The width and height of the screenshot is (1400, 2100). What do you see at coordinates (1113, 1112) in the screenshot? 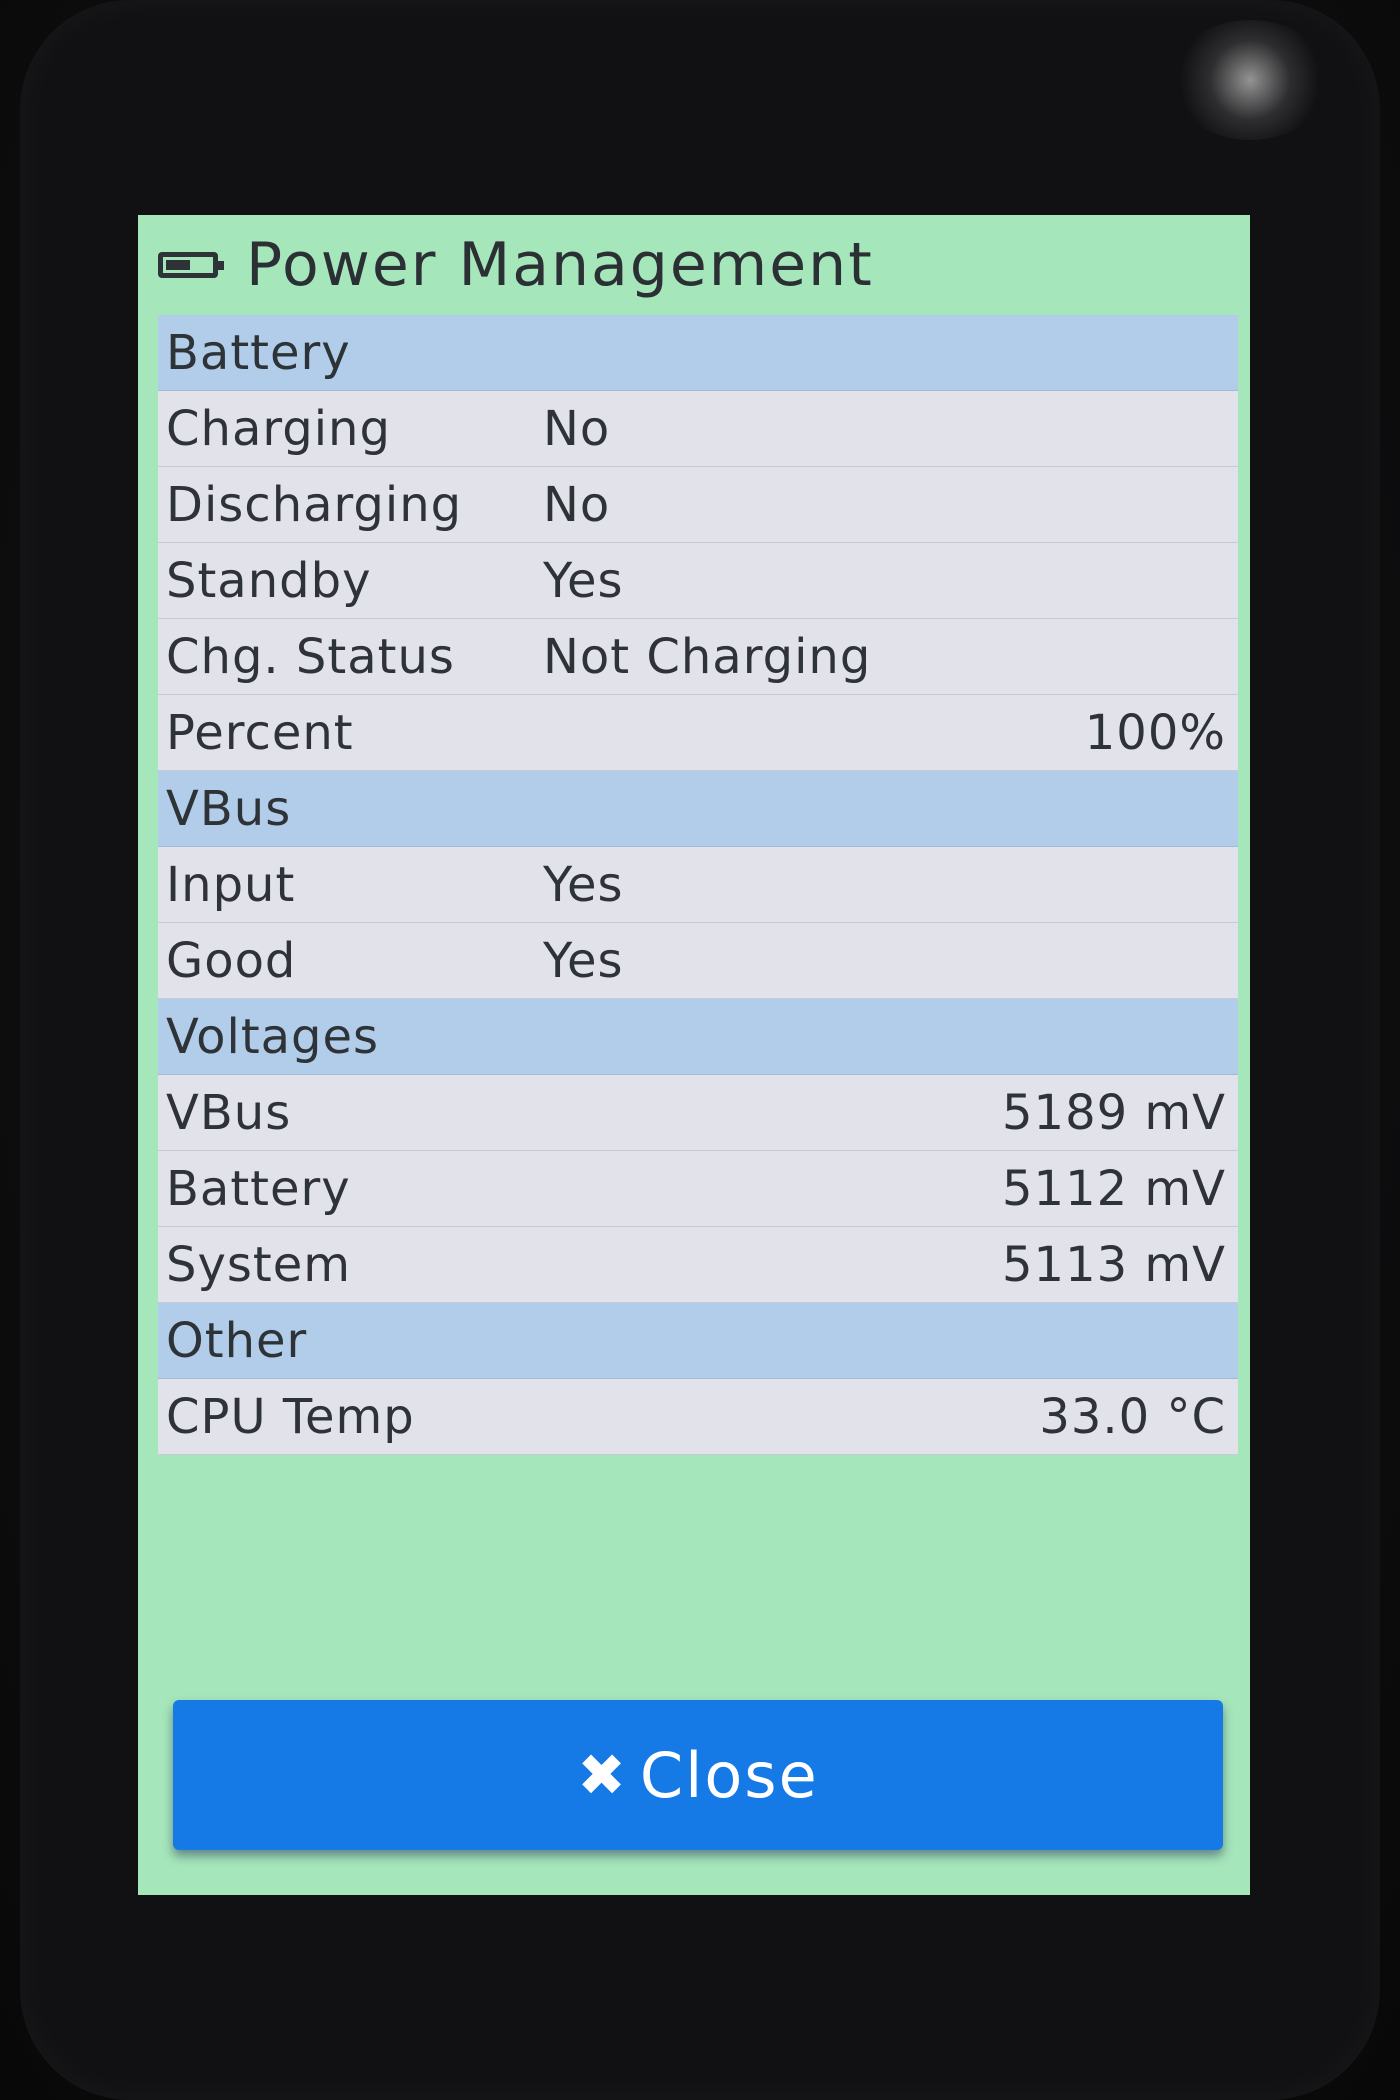
I see `row-value: 5189 mV` at bounding box center [1113, 1112].